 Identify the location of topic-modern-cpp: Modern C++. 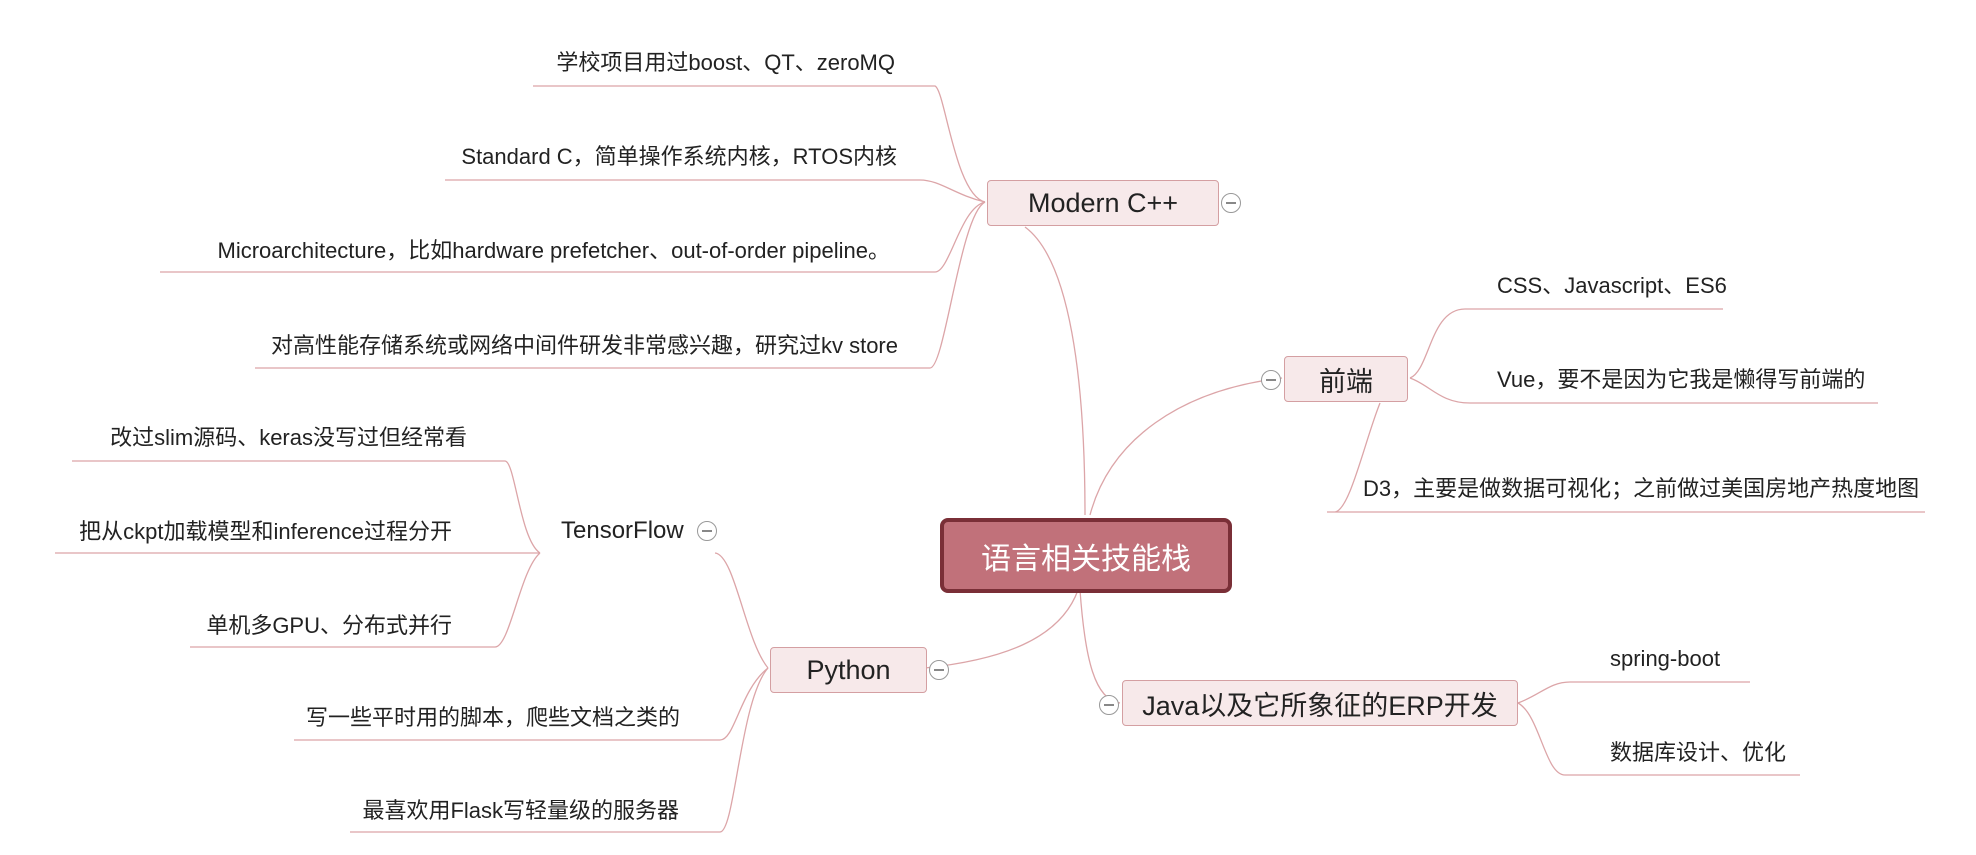
(1103, 203).